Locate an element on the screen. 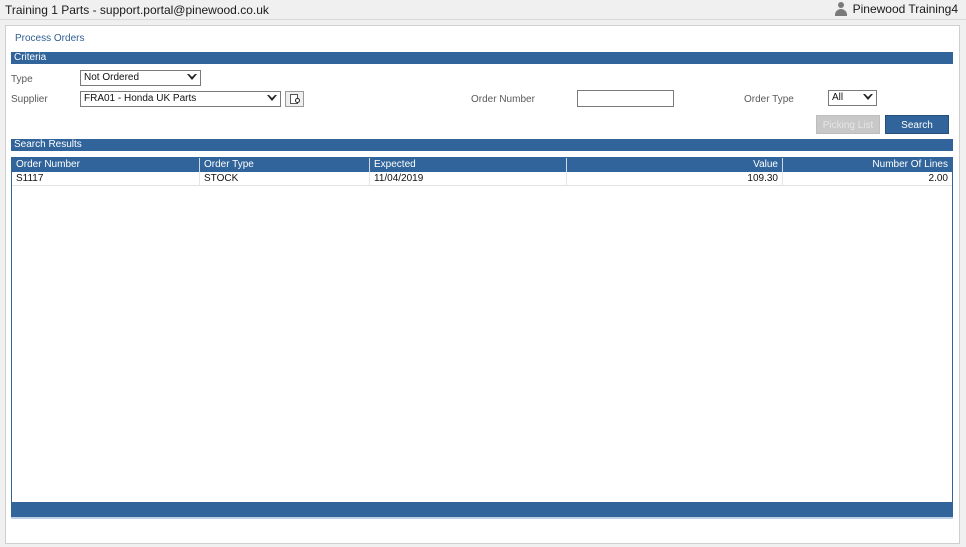 The width and height of the screenshot is (966, 547). type-label: Type is located at coordinates (22, 79).